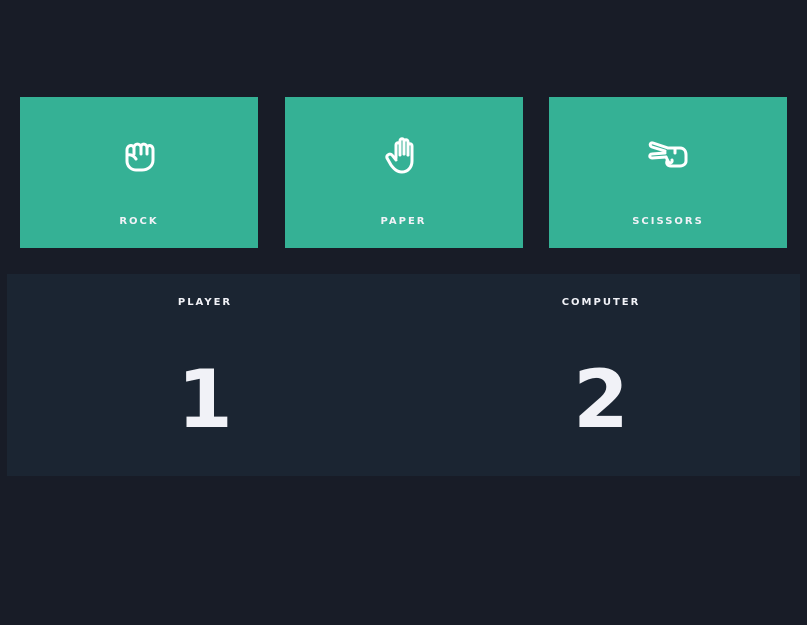 This screenshot has width=807, height=625. Describe the element at coordinates (601, 302) in the screenshot. I see `computer-label: COMPUTER` at that location.